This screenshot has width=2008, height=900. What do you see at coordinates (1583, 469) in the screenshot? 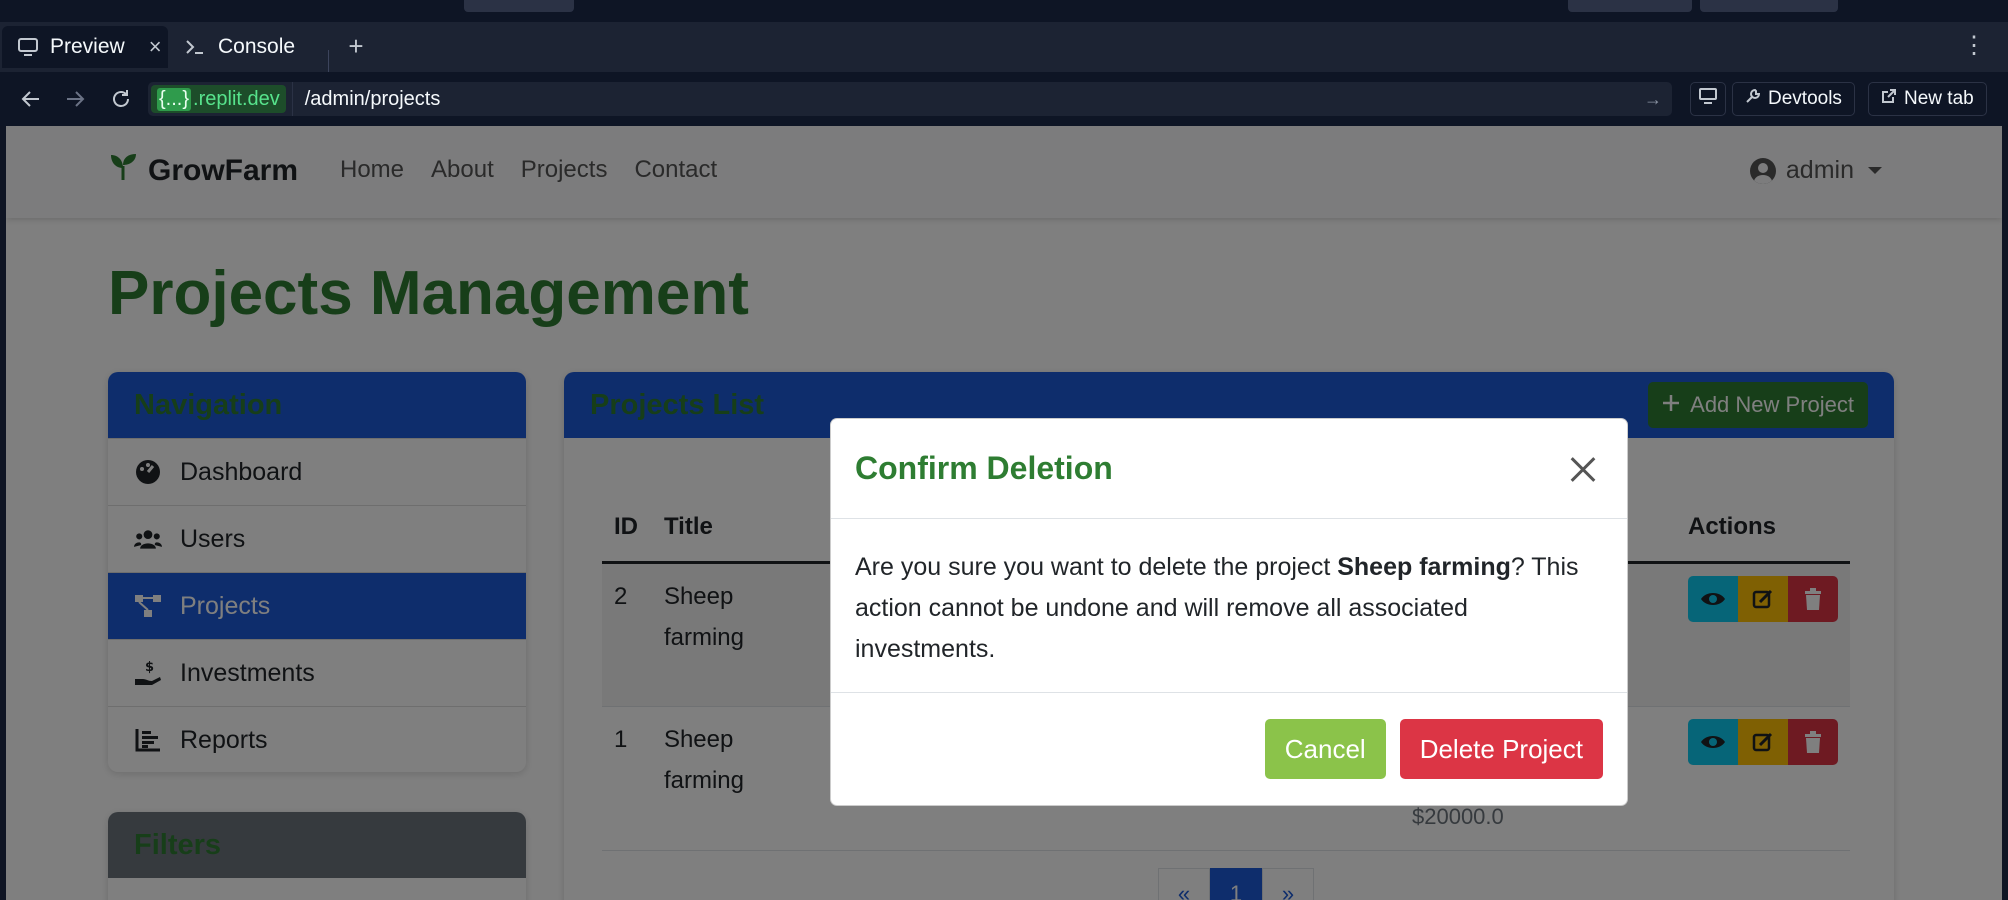
I see `close-icon` at bounding box center [1583, 469].